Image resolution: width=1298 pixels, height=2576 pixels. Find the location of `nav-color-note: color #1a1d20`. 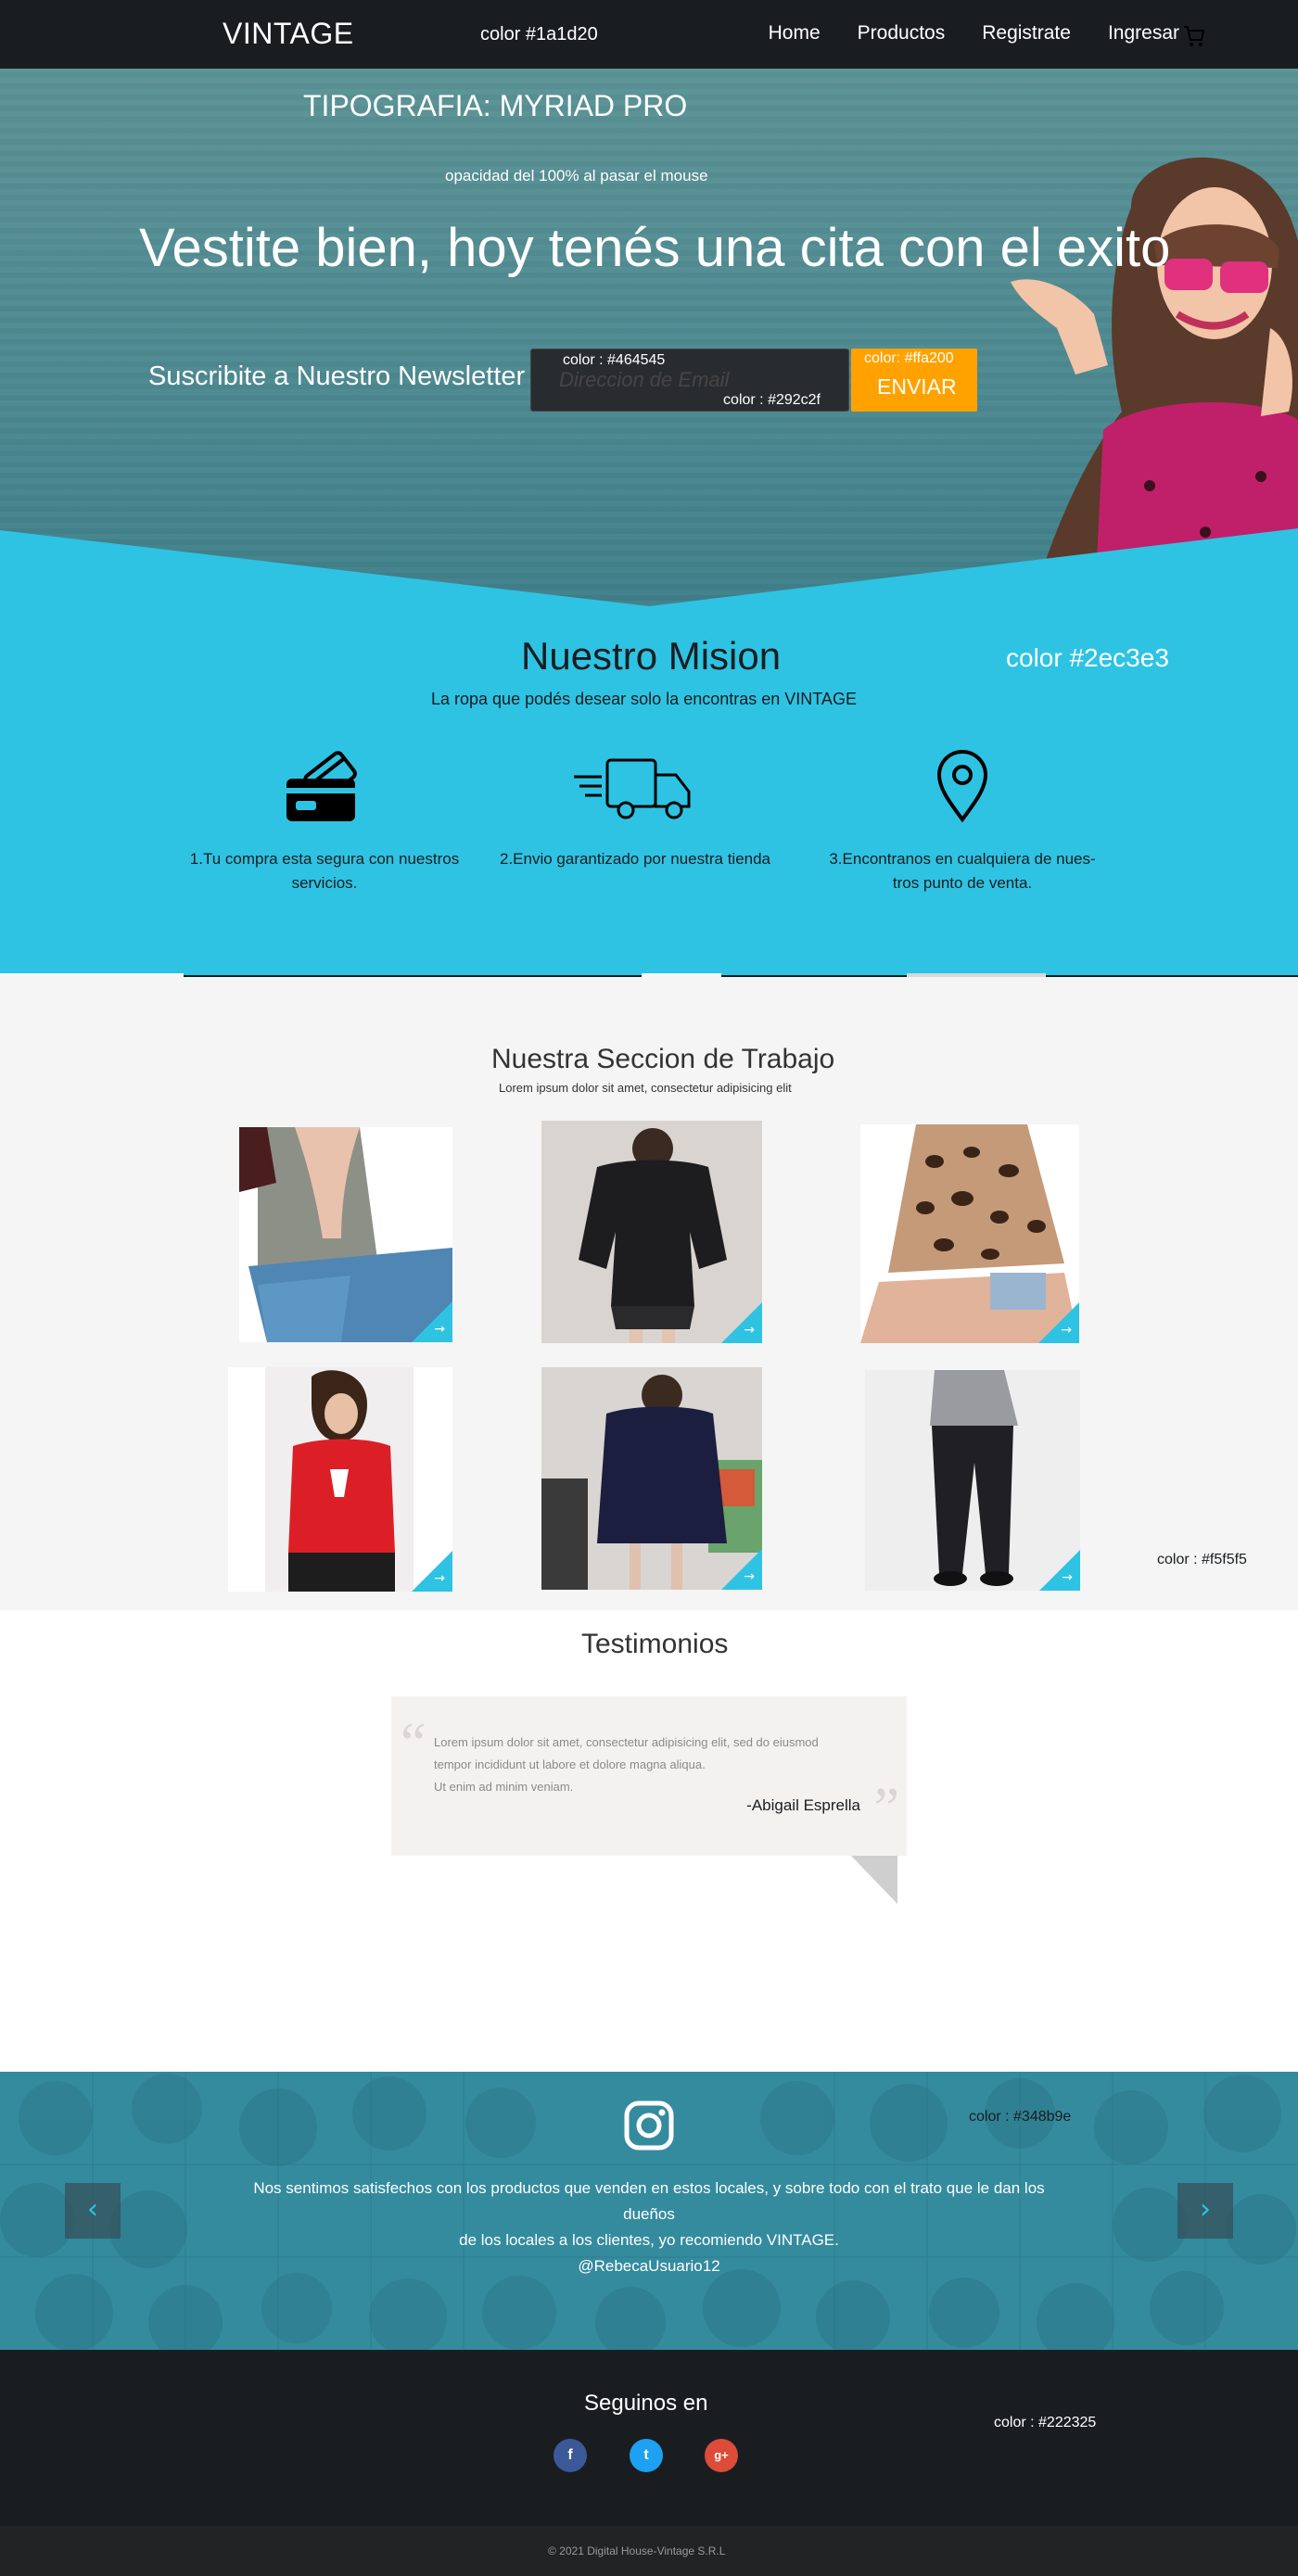

nav-color-note: color #1a1d20 is located at coordinates (539, 34).